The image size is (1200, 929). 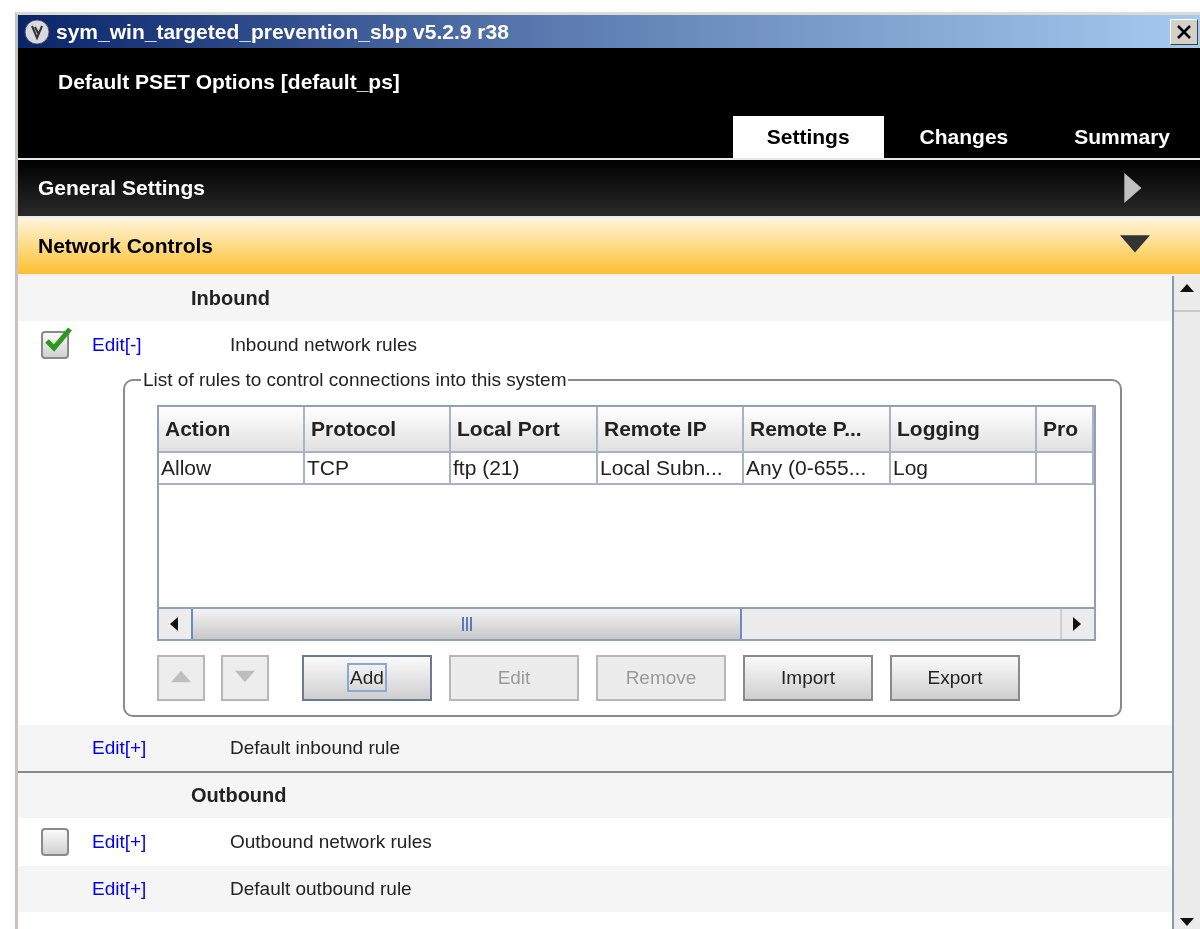 What do you see at coordinates (1065, 469) in the screenshot?
I see `table-cell` at bounding box center [1065, 469].